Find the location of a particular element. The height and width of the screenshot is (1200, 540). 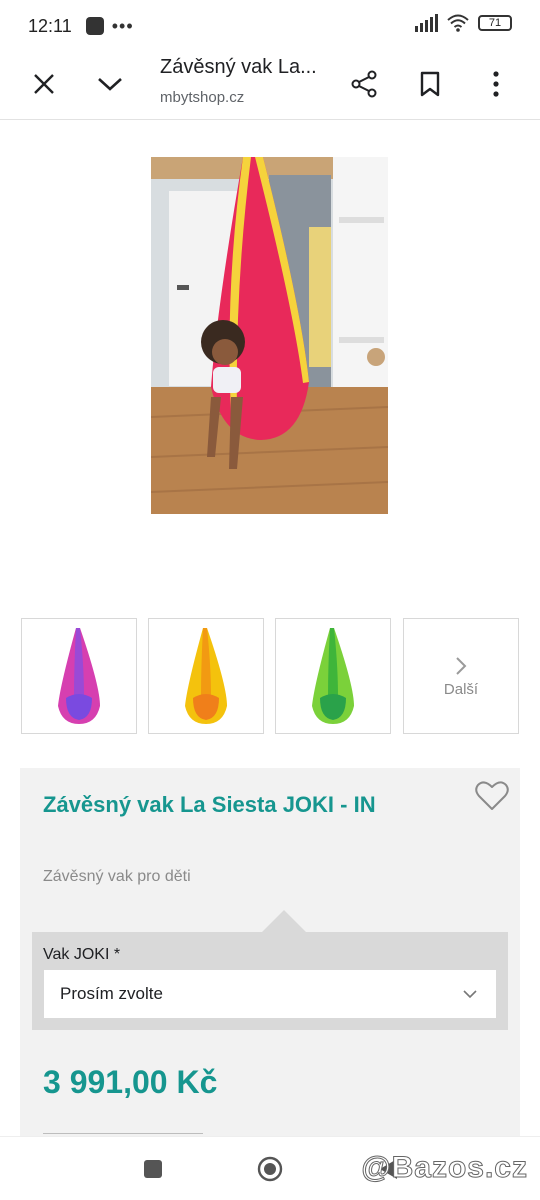

share-button is located at coordinates (364, 84).